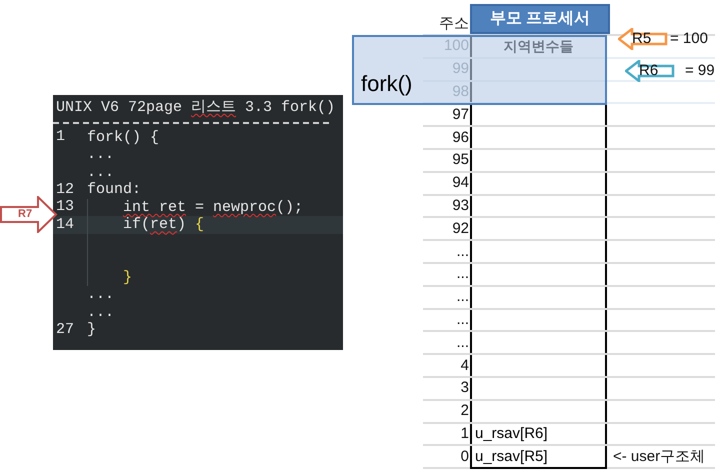 This screenshot has height=475, width=720. Describe the element at coordinates (196, 107) in the screenshot. I see `code-title: UNIX V6 72page 리스트 3.3 fork()` at that location.